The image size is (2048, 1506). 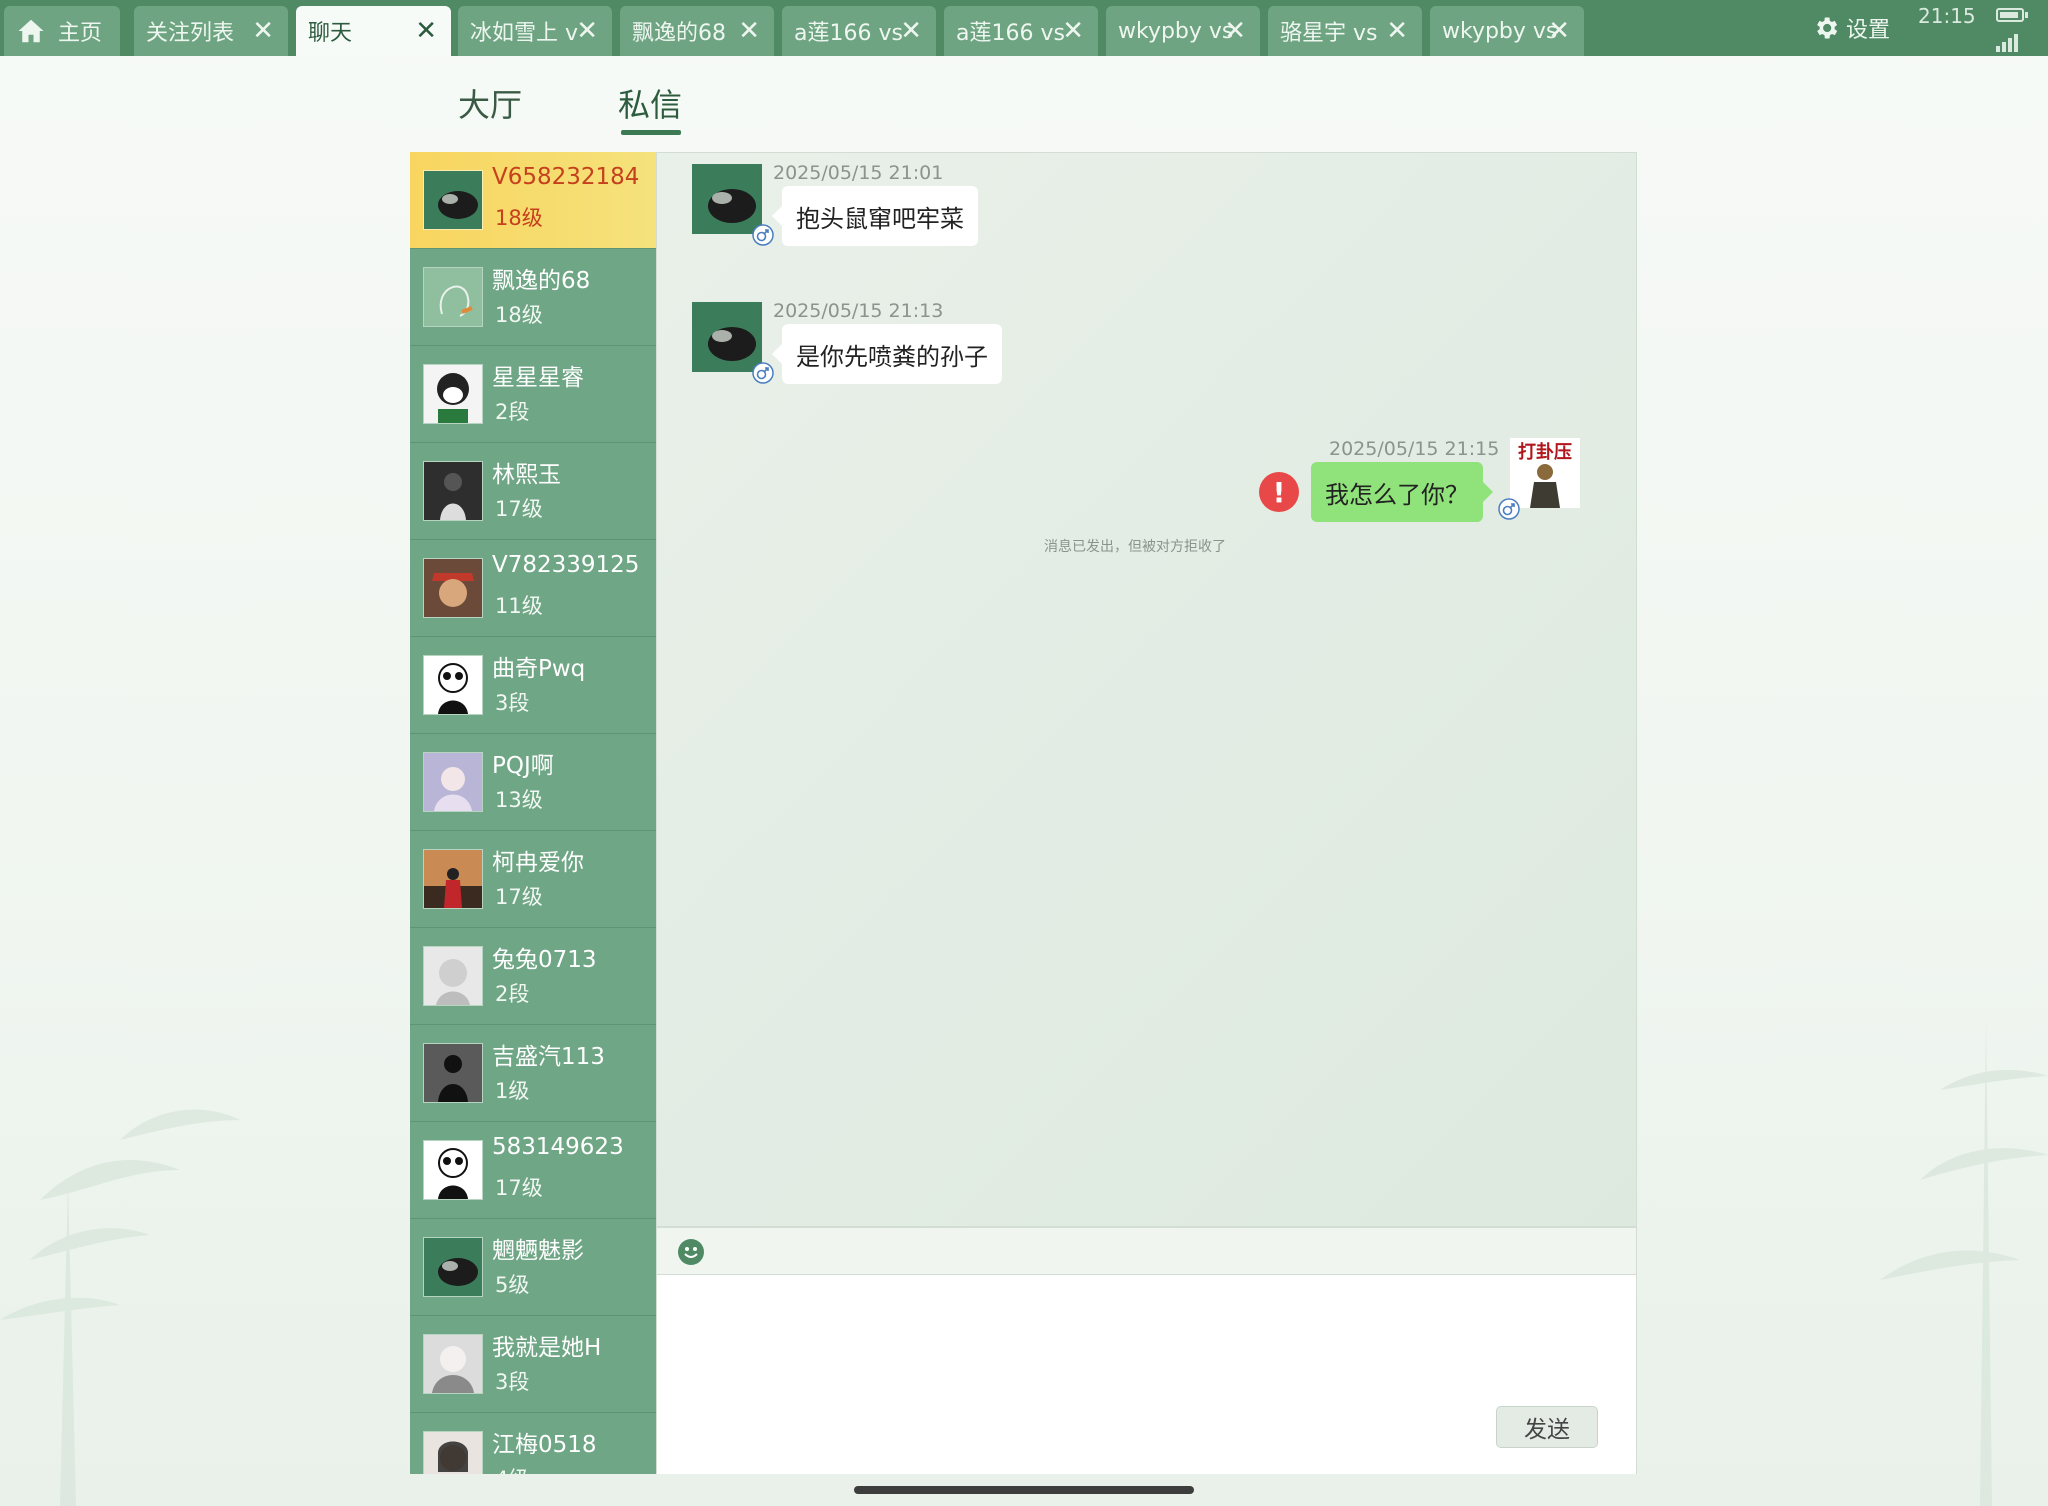 I want to click on signal-icon, so click(x=2009, y=42).